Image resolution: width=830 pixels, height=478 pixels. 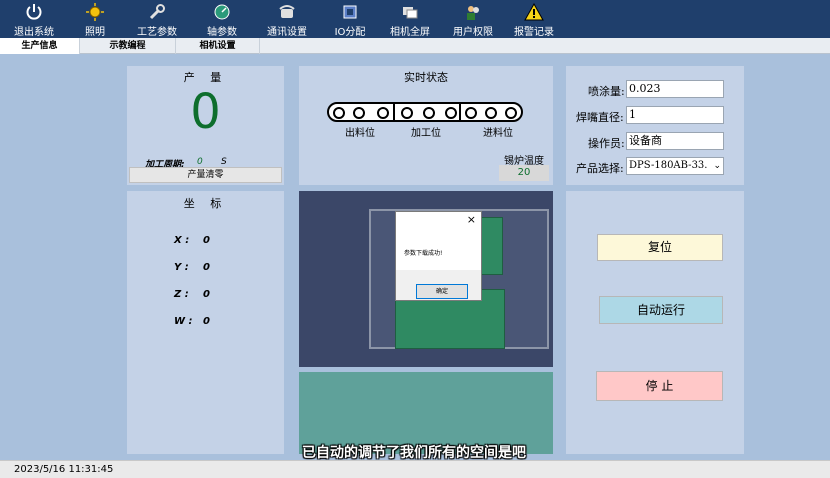 I want to click on infeed-position-label: 进料位, so click(x=498, y=133).